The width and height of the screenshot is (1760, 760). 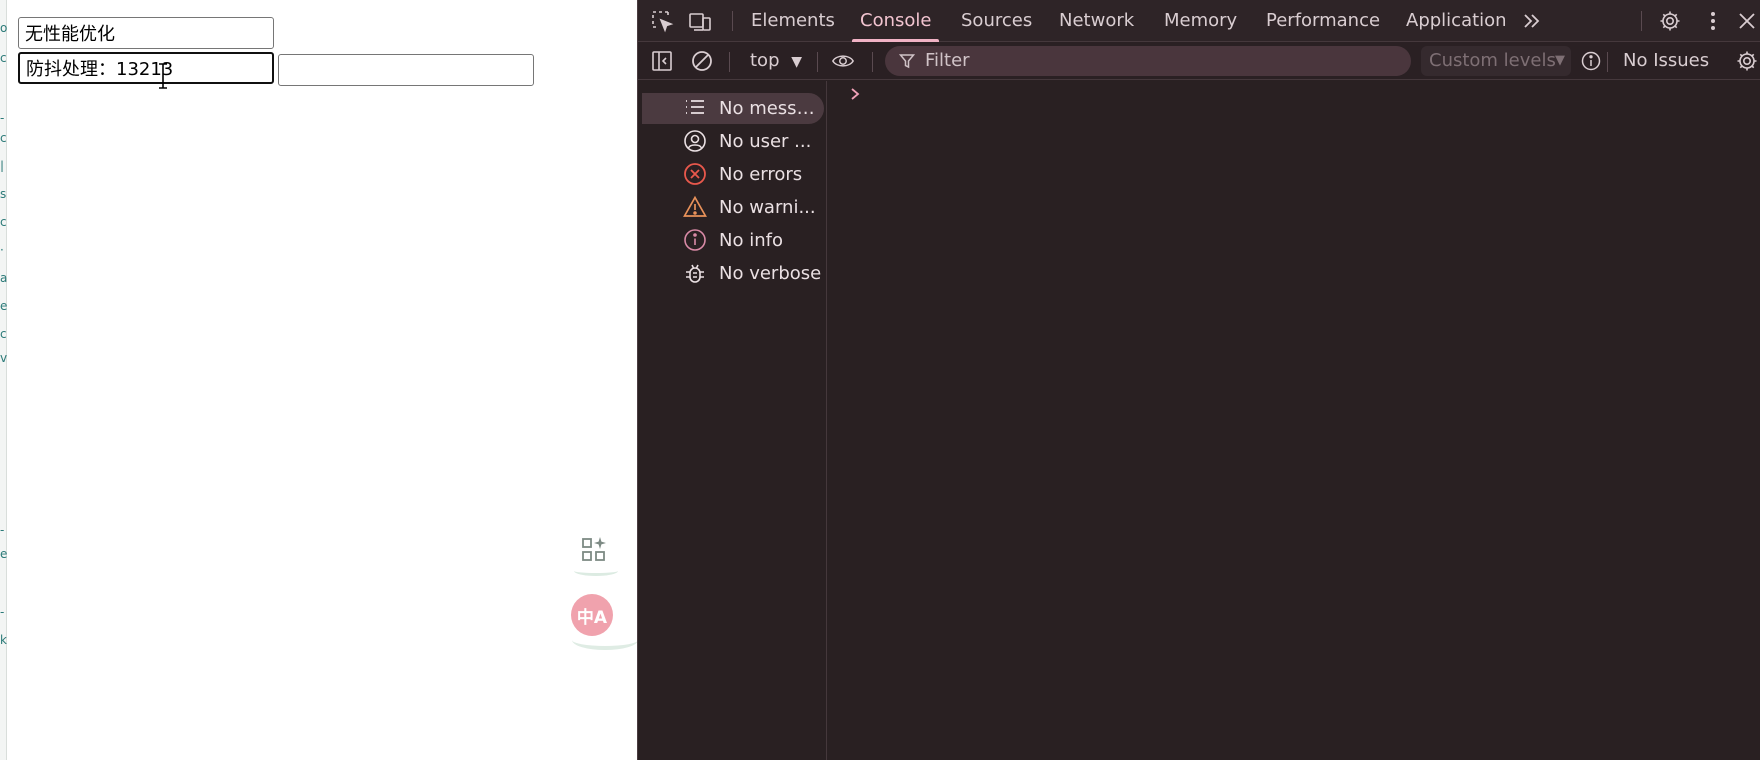 What do you see at coordinates (695, 141) in the screenshot?
I see `user-icon` at bounding box center [695, 141].